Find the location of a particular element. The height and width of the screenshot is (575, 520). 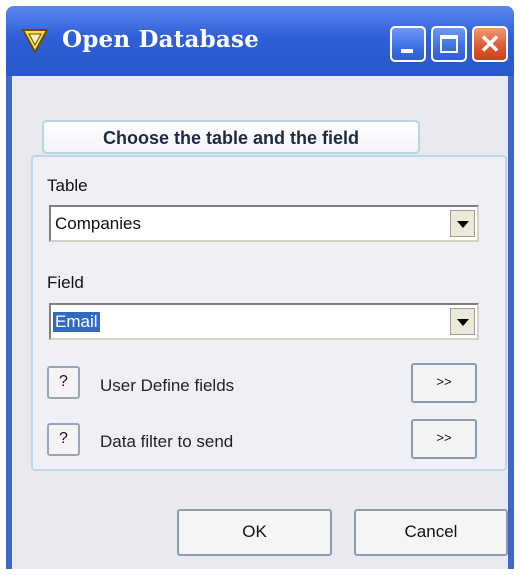

maximize-icon is located at coordinates (449, 44).